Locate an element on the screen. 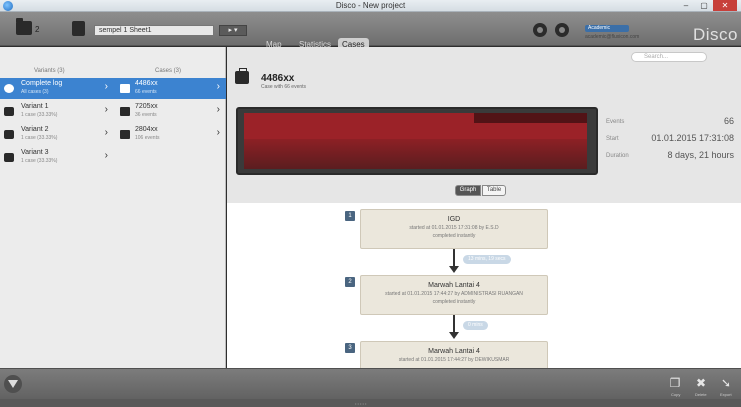 This screenshot has width=741, height=407. project-count: 2 is located at coordinates (37, 29).